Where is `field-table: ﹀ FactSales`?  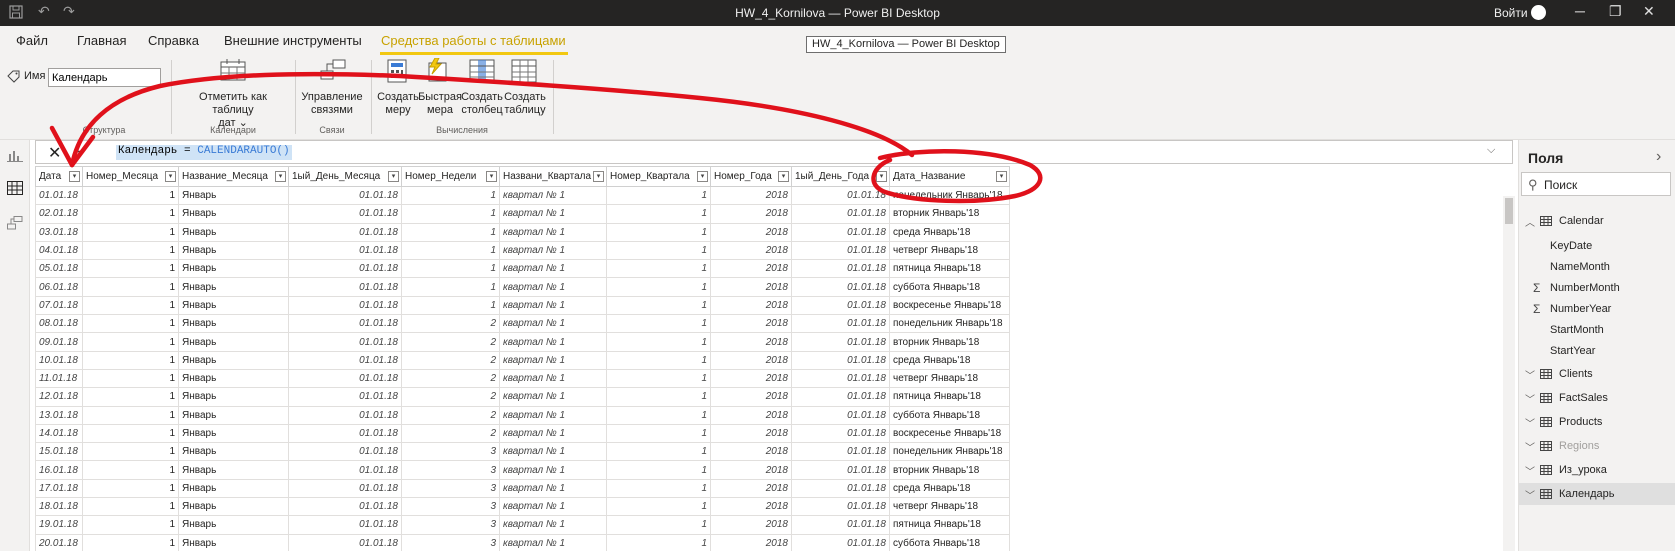 field-table: ﹀ FactSales is located at coordinates (1597, 398).